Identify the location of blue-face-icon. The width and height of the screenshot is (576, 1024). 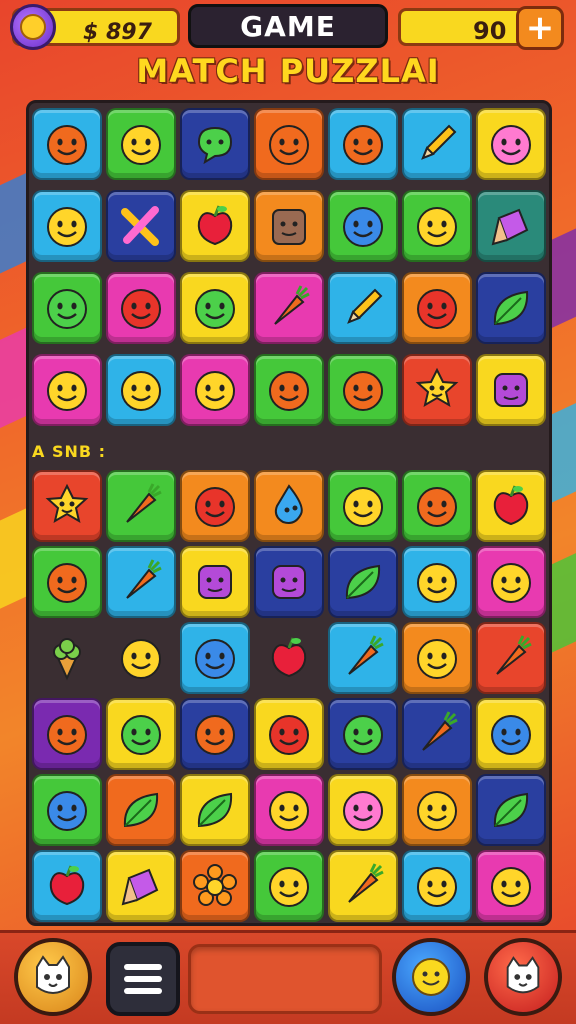
(511, 735).